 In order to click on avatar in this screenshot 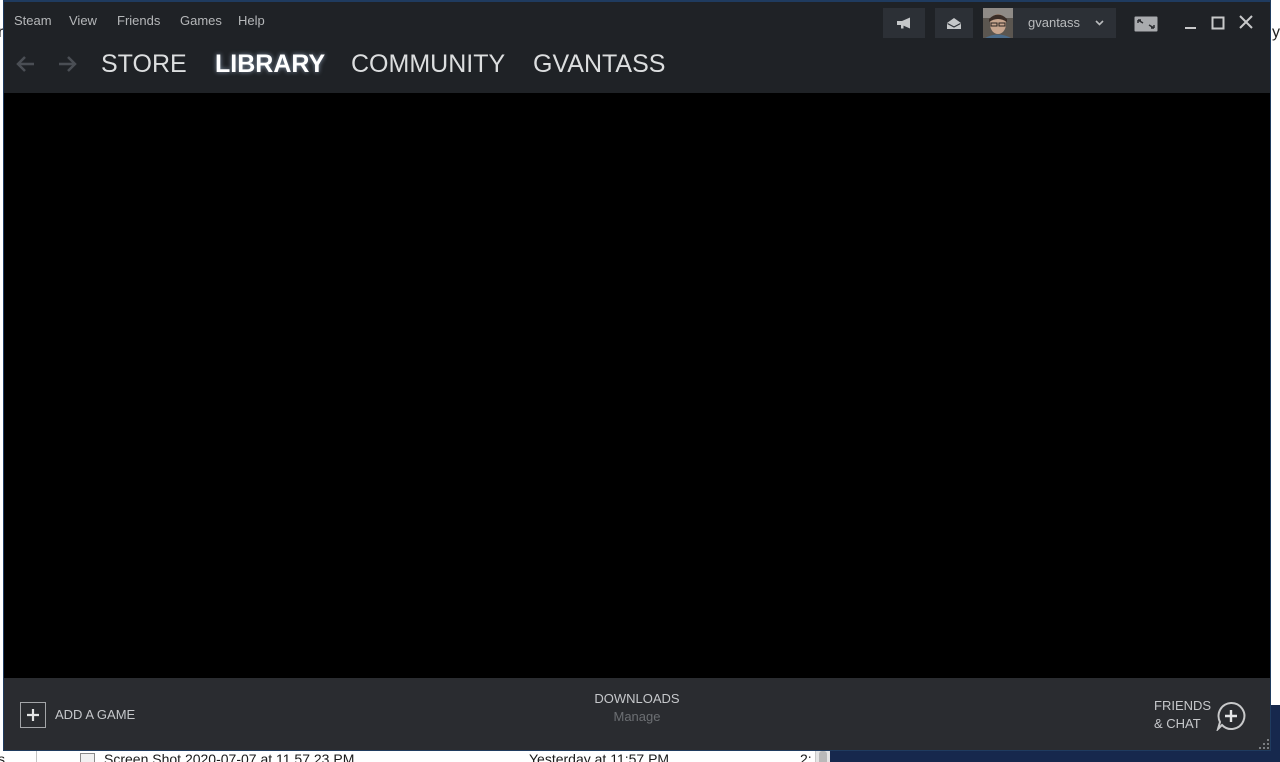, I will do `click(998, 23)`.